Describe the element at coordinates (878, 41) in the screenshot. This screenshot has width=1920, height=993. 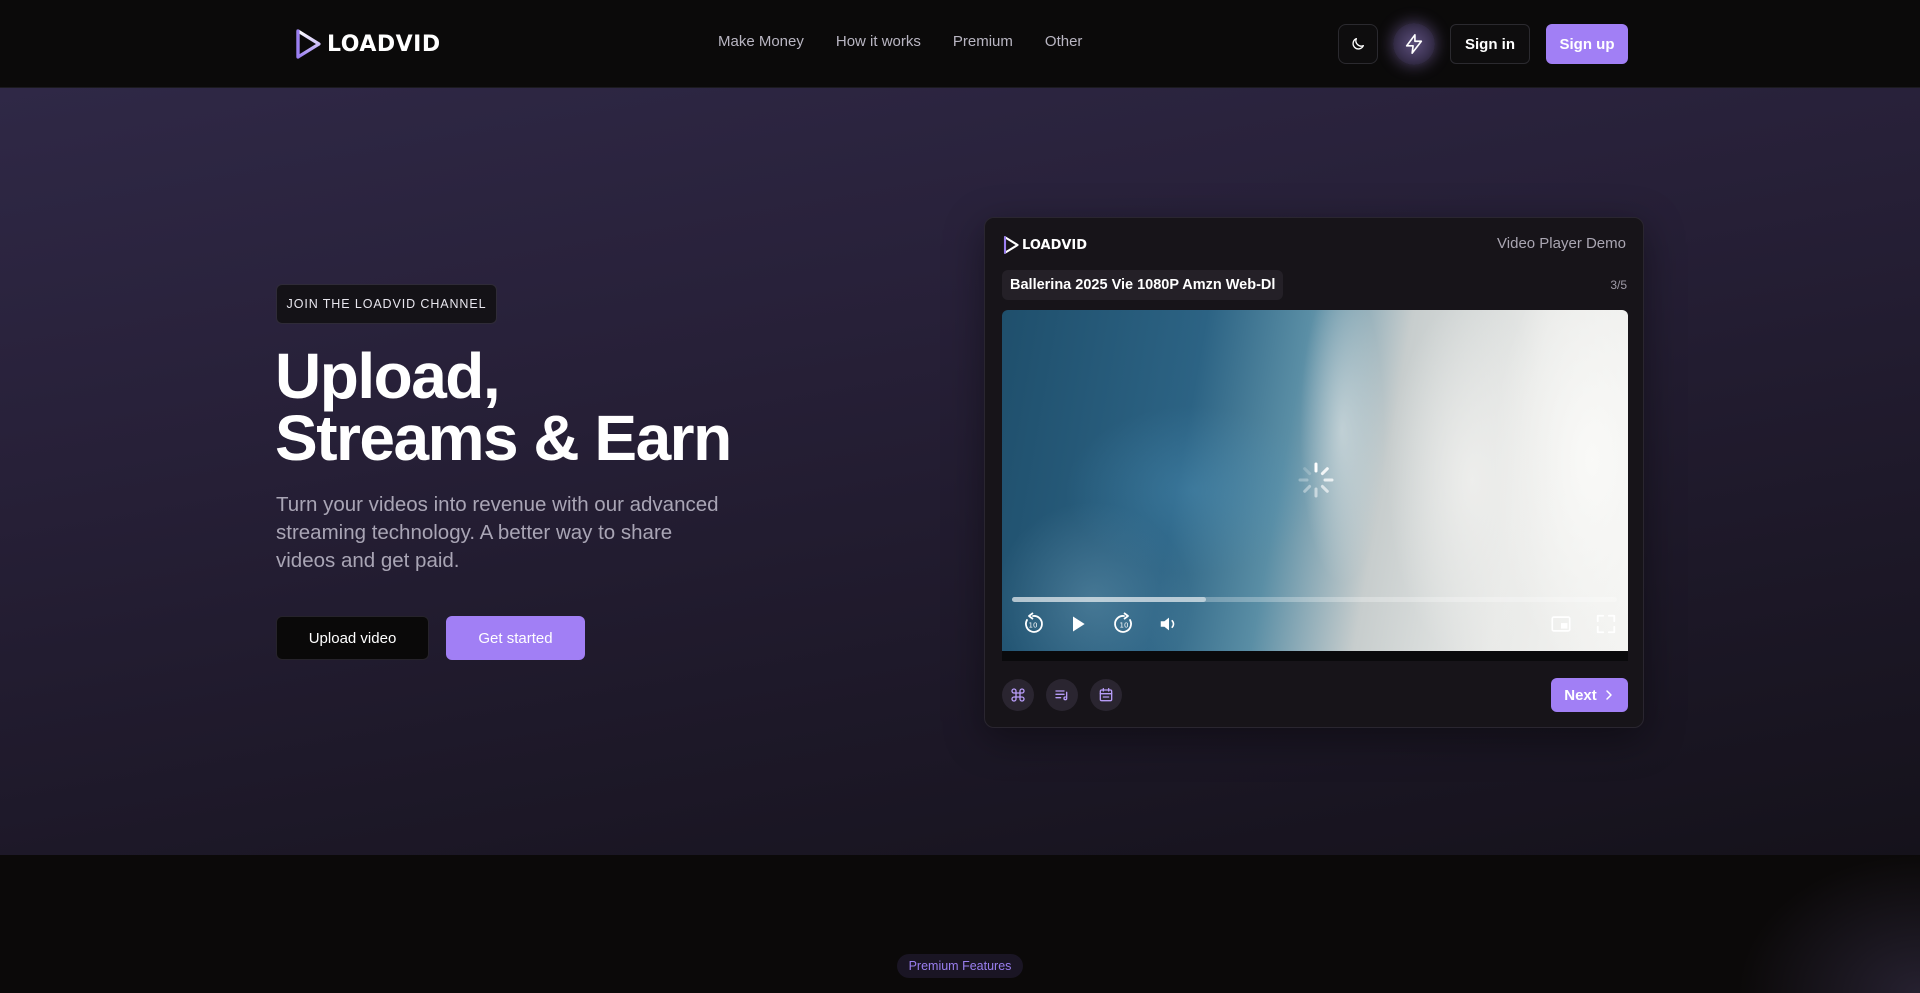
I see `nav-item-how-it-works: How it works` at that location.